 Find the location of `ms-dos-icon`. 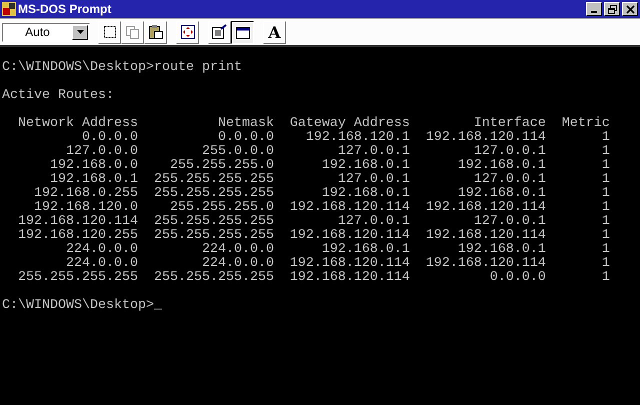

ms-dos-icon is located at coordinates (9, 9).